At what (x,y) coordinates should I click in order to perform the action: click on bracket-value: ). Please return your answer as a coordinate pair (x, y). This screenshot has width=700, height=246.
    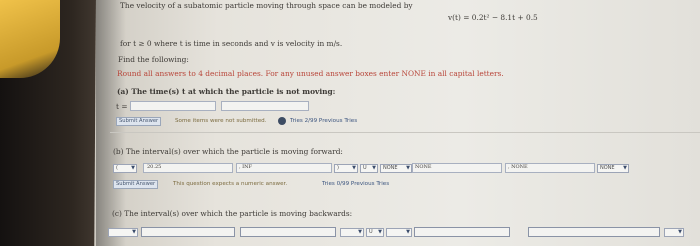
    Looking at the image, I should click on (338, 168).